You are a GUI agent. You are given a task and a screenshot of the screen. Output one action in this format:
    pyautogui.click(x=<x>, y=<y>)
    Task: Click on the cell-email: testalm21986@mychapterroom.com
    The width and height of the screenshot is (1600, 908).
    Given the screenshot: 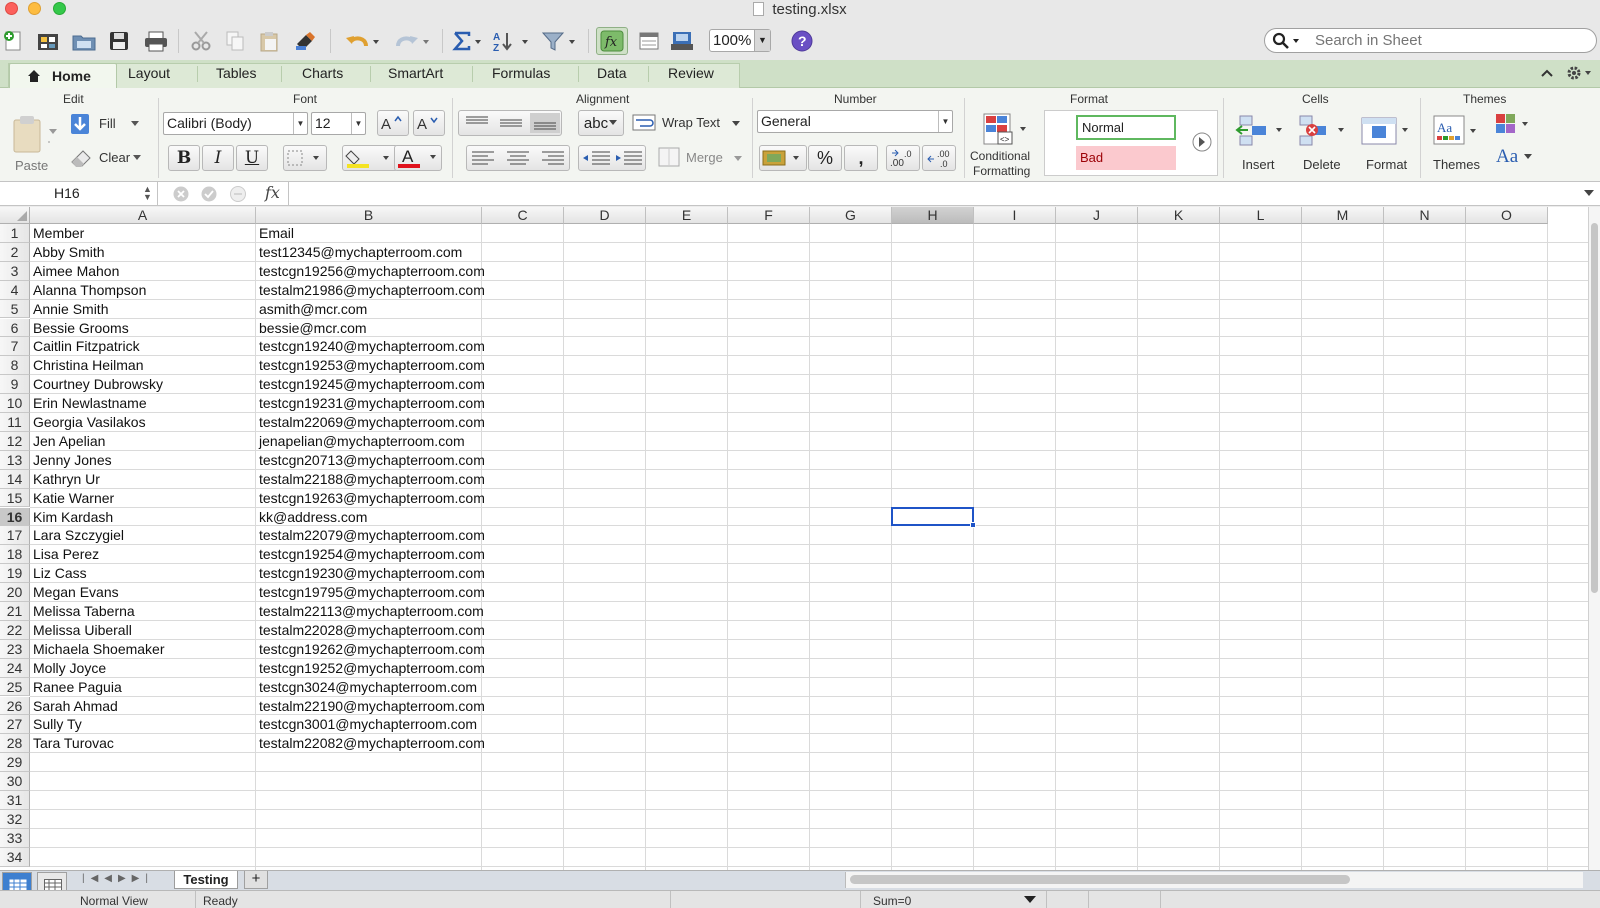 What is the action you would take?
    pyautogui.click(x=370, y=290)
    